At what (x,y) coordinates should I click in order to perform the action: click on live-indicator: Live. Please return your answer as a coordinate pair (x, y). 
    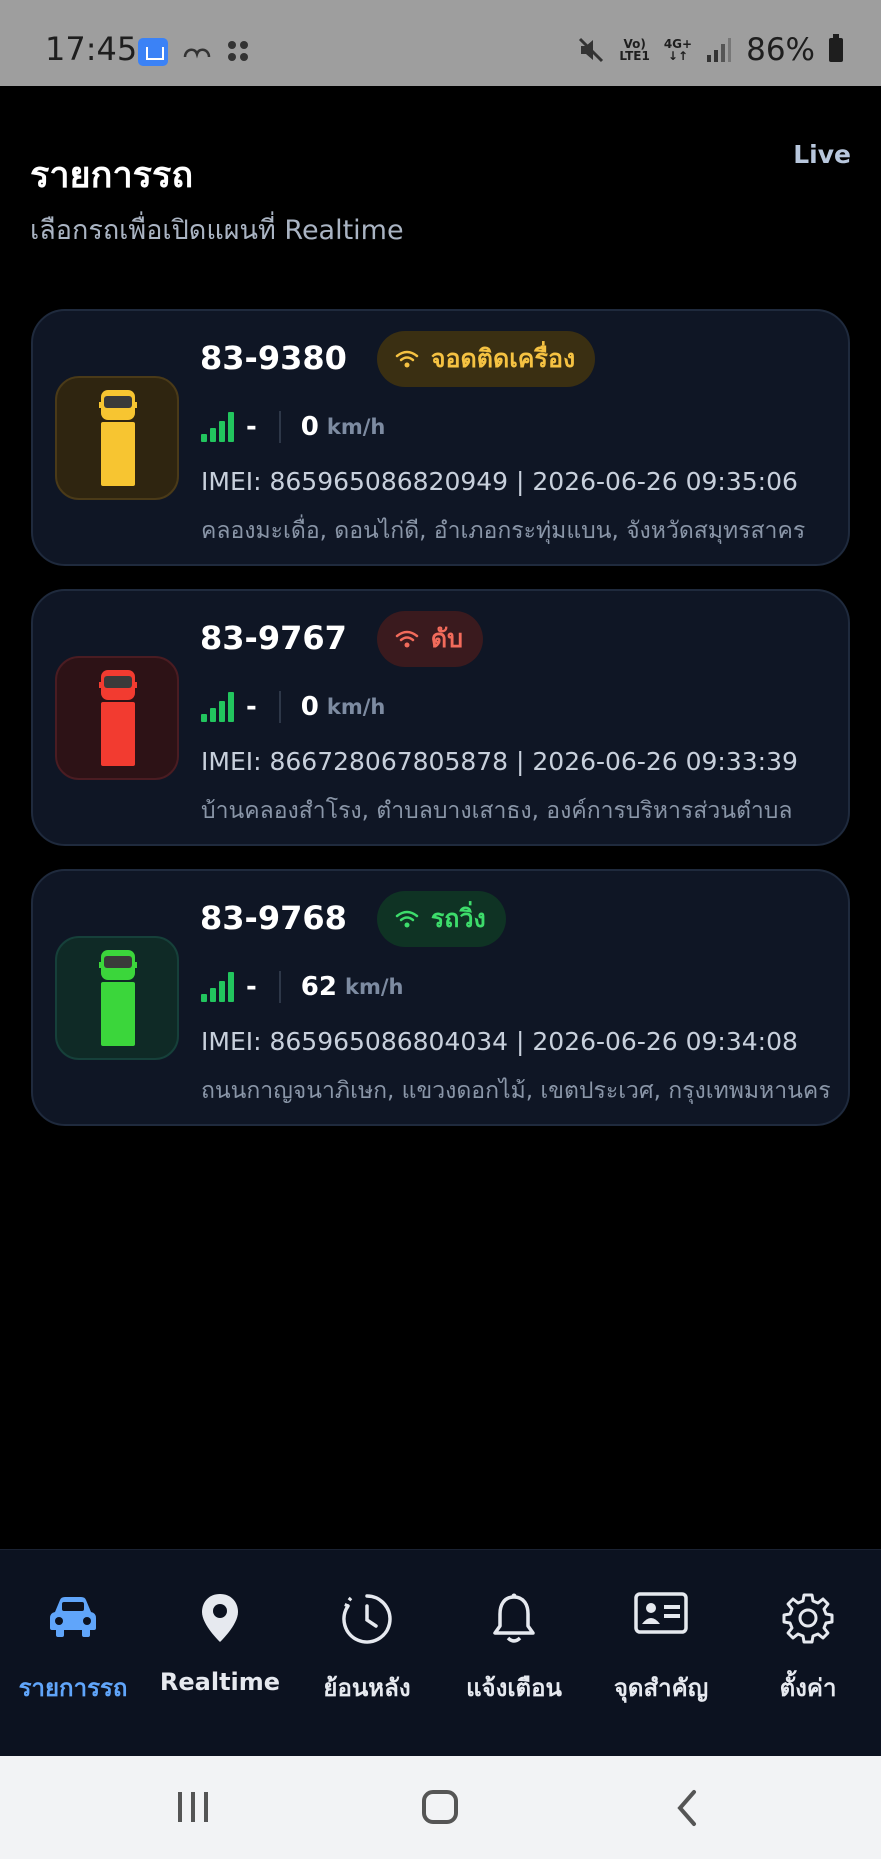
    Looking at the image, I should click on (822, 154).